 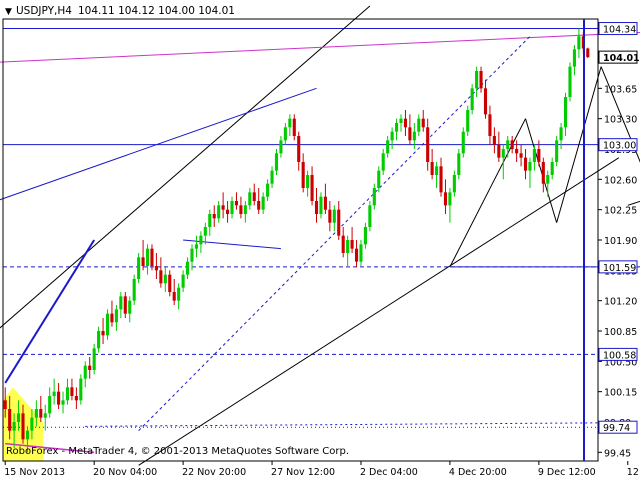 What do you see at coordinates (214, 472) in the screenshot?
I see `x-tick-label: 22 Nov 20:00` at bounding box center [214, 472].